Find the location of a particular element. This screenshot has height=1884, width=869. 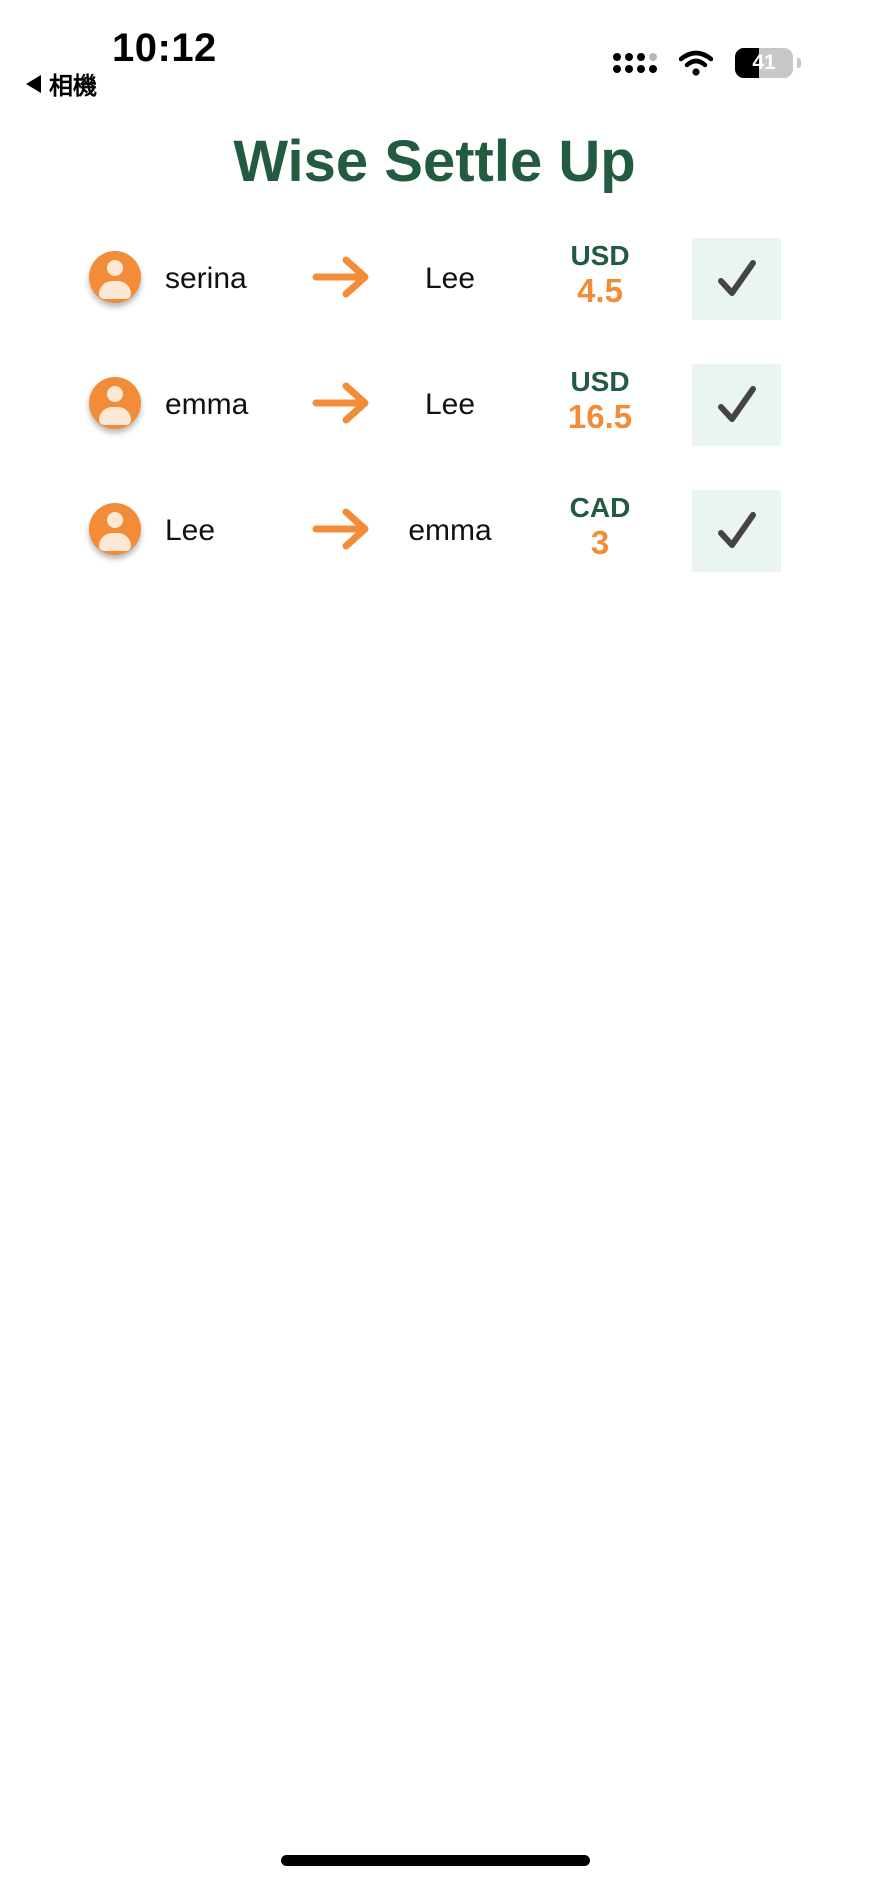

amount-box: USD 4.5 is located at coordinates (600, 275).